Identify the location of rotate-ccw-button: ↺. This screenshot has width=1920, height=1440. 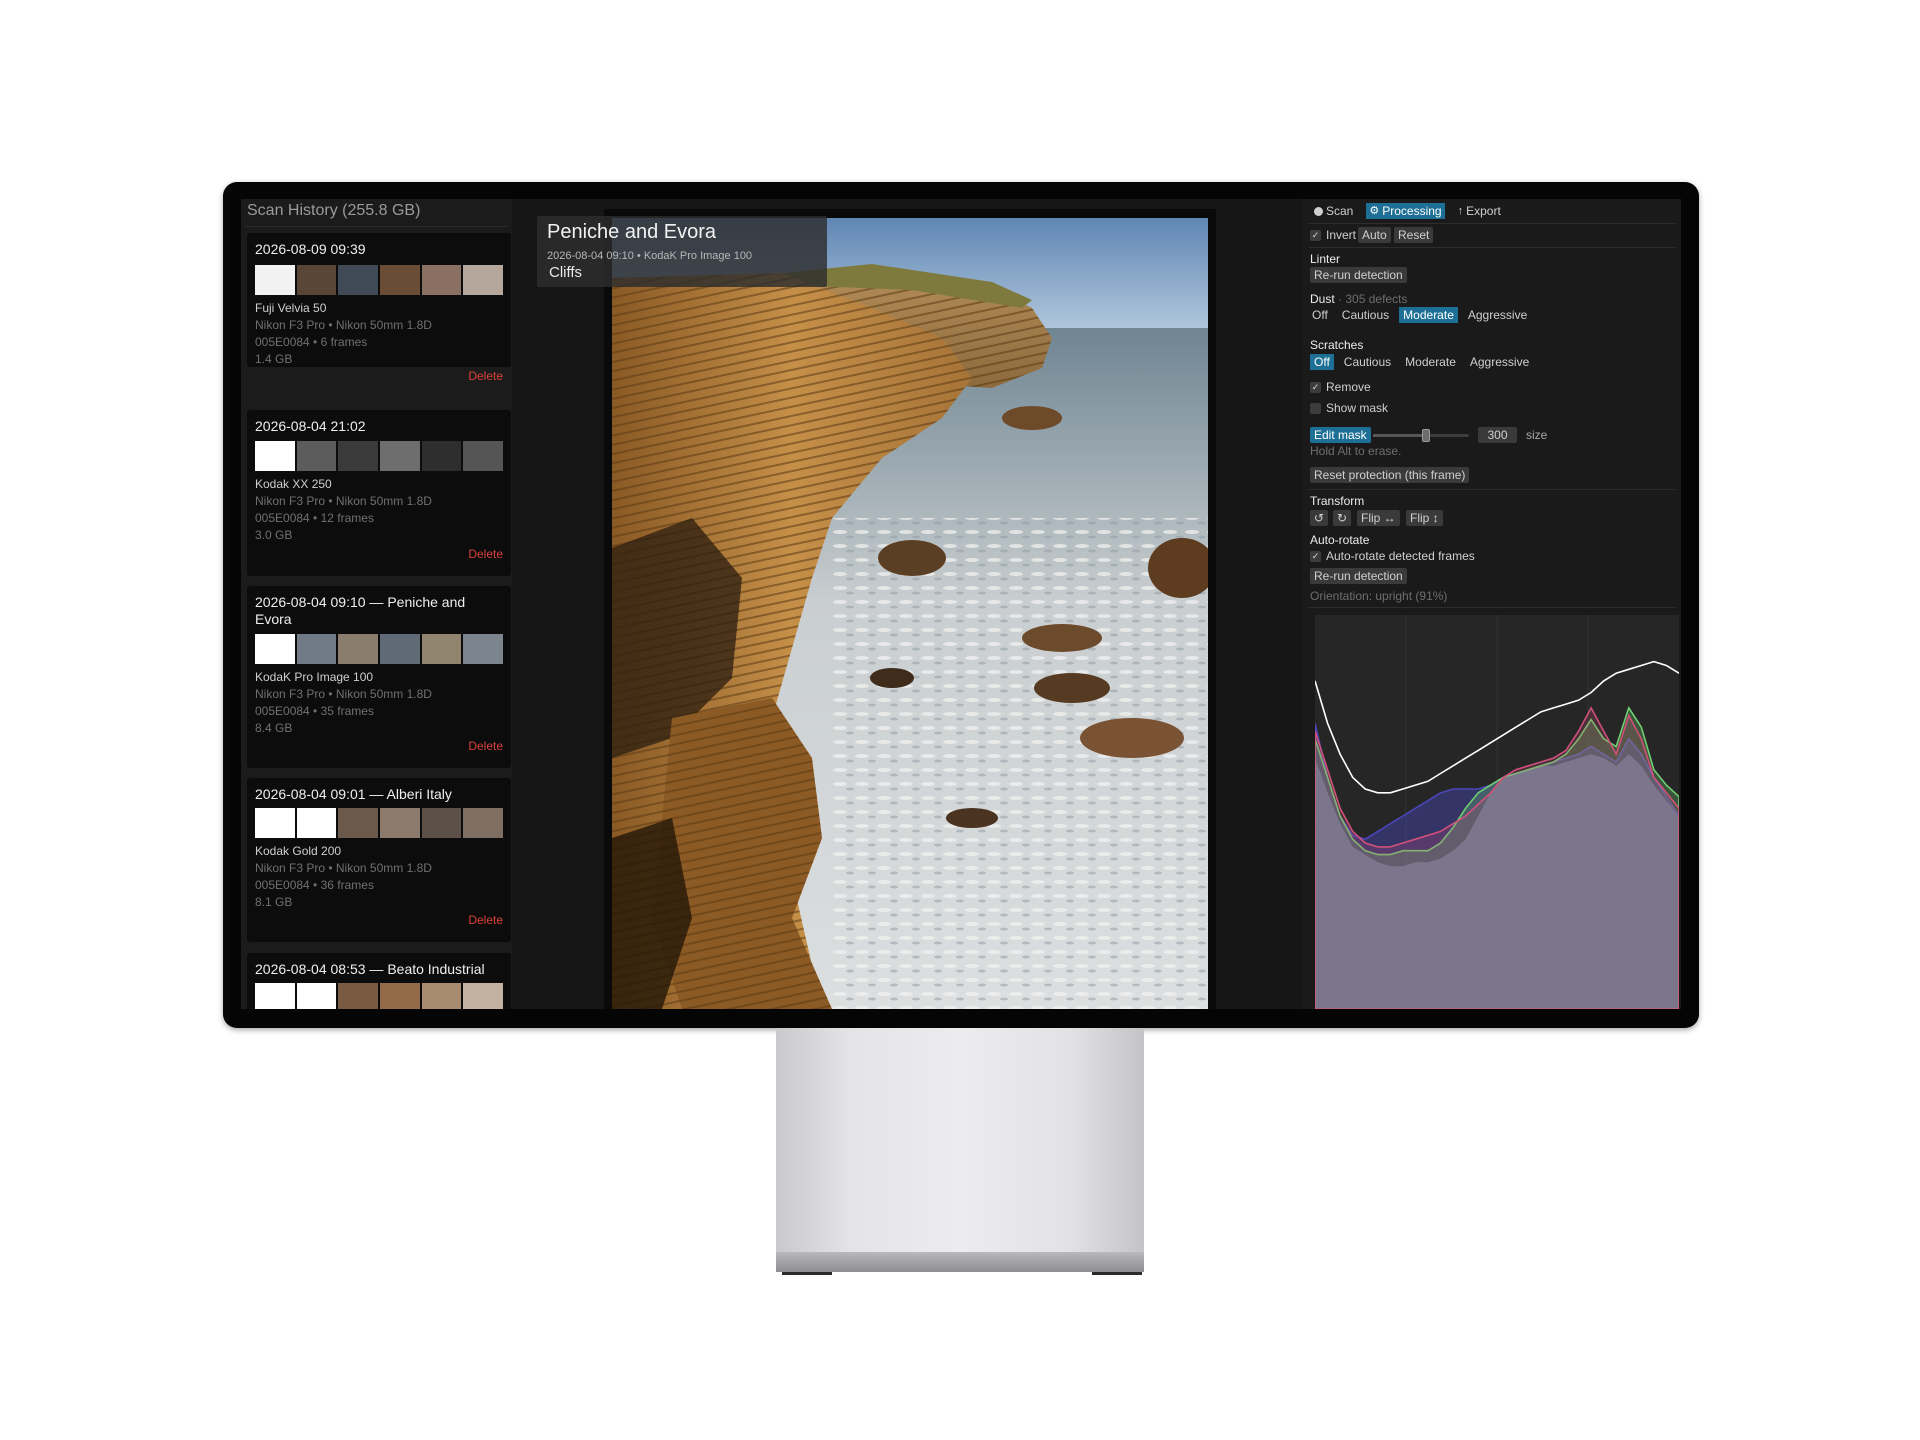
(1319, 518).